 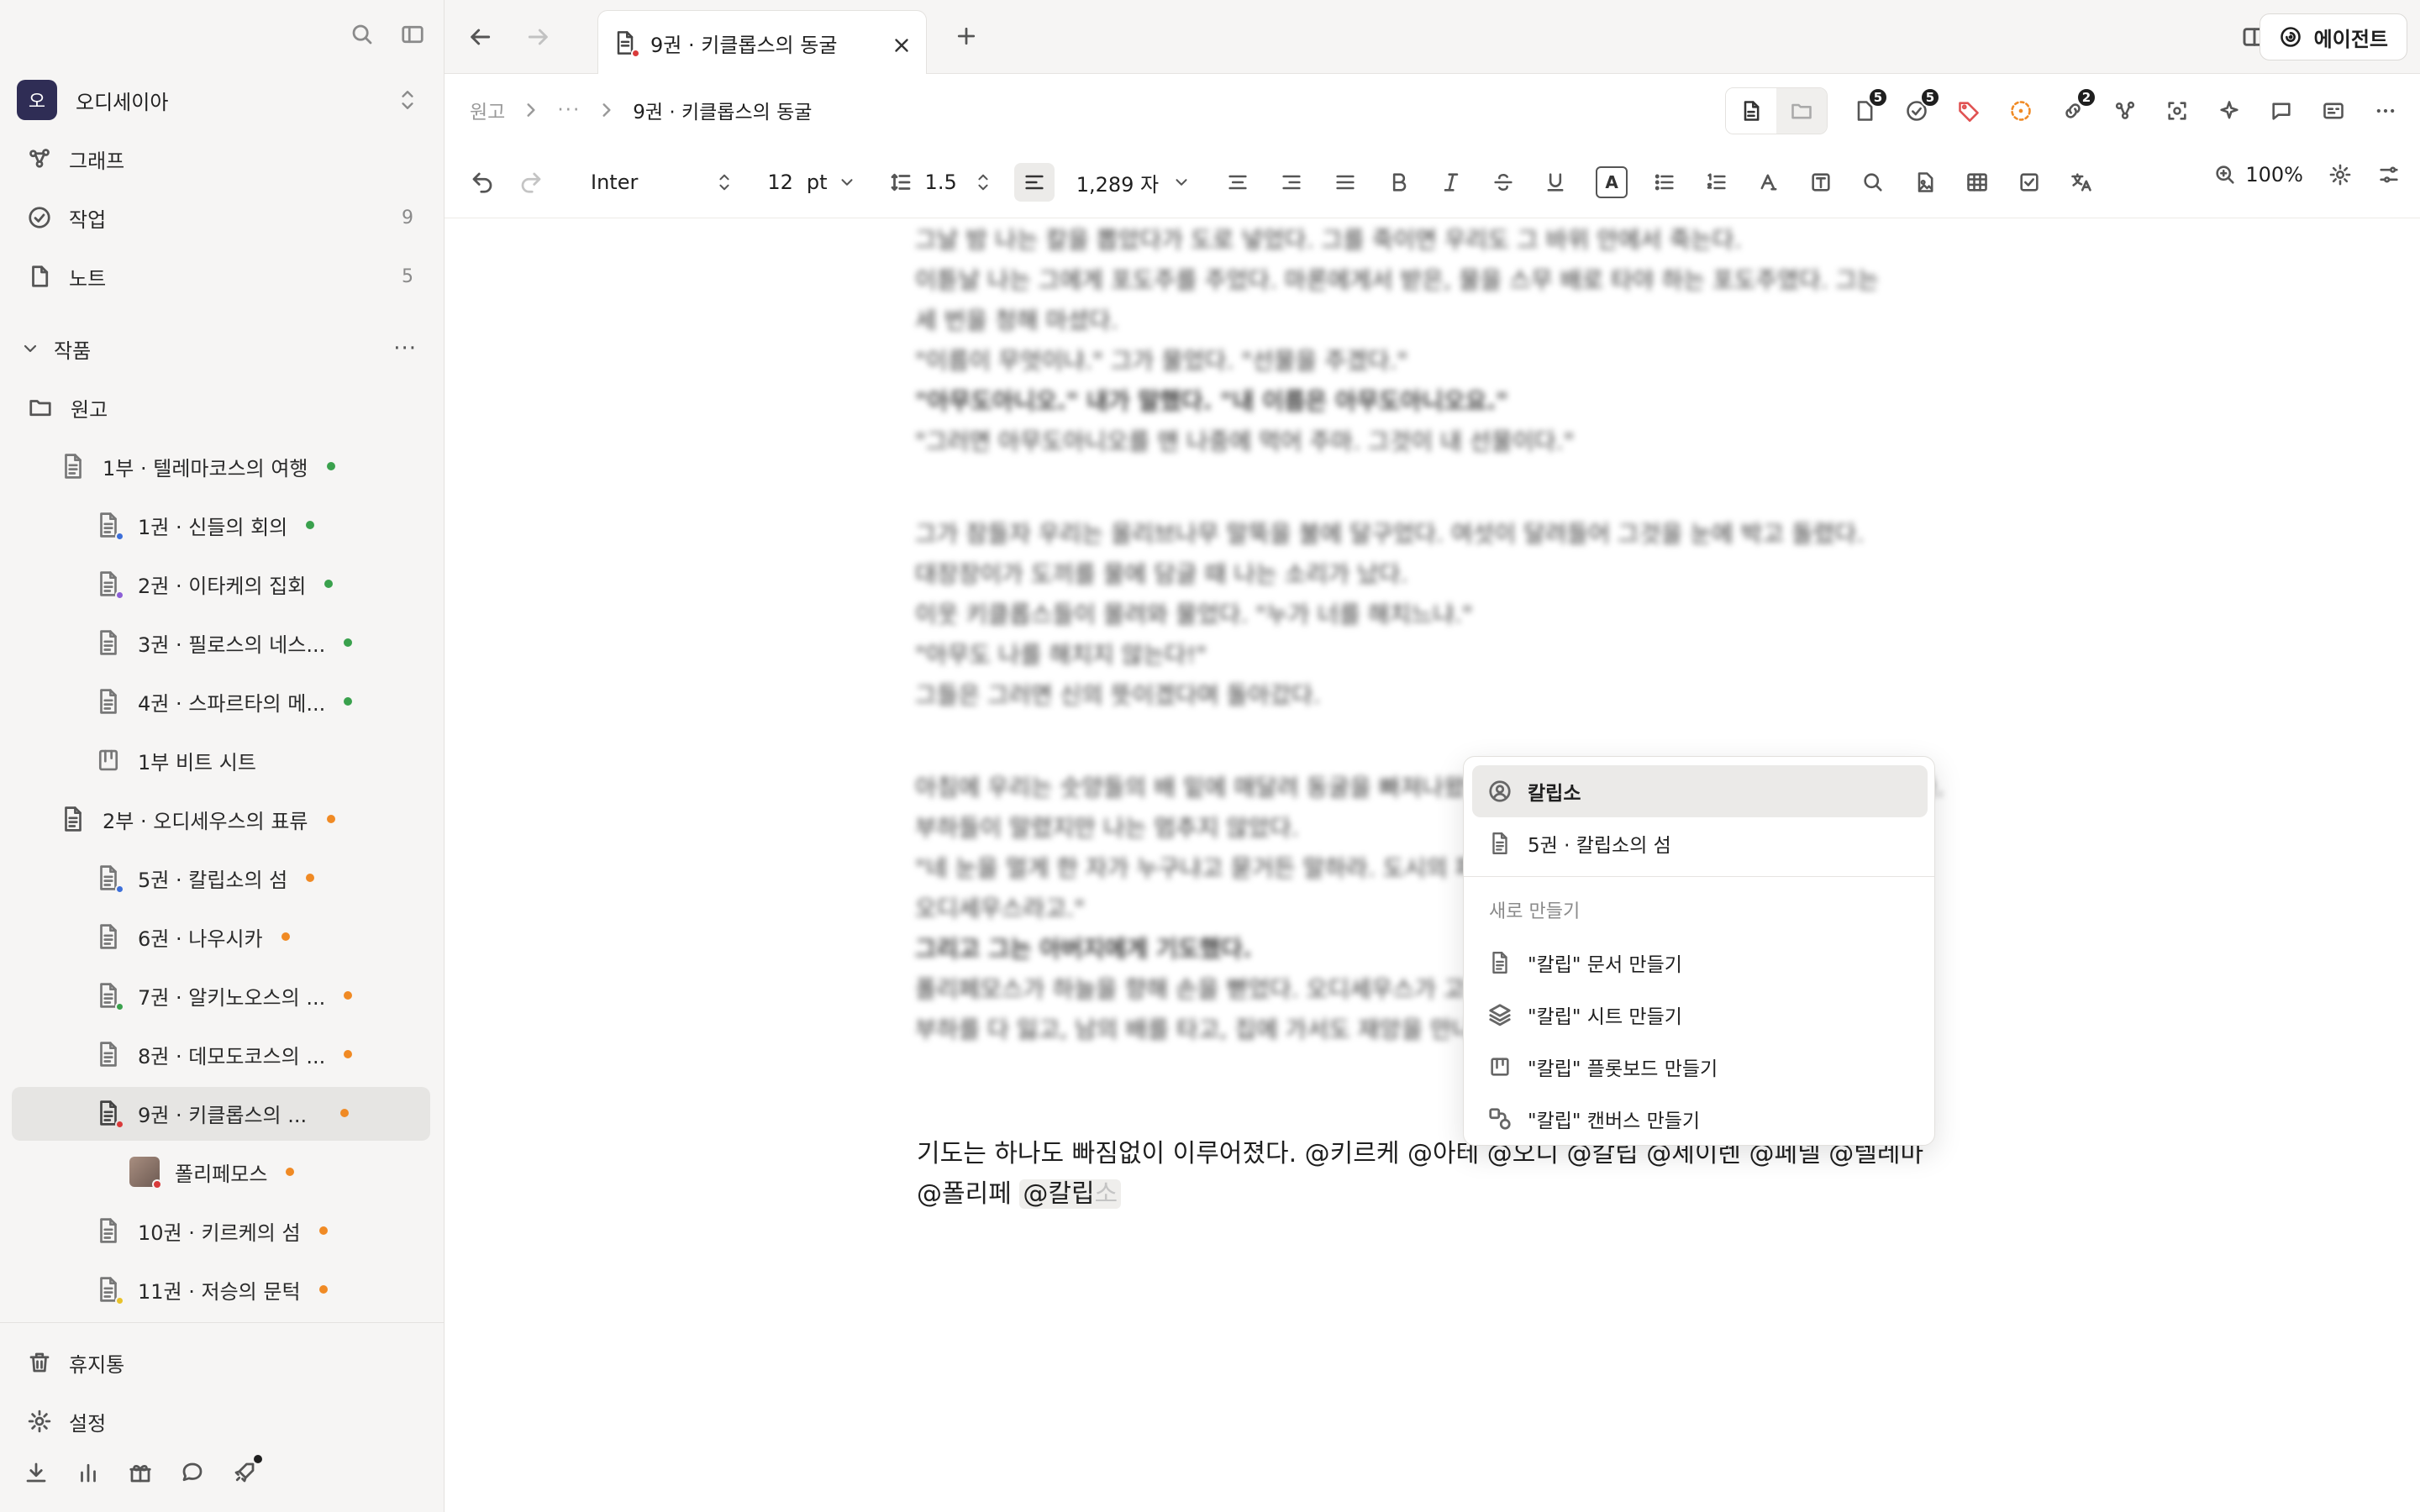 What do you see at coordinates (1117, 182) in the screenshot?
I see `character-count: 1,289 자` at bounding box center [1117, 182].